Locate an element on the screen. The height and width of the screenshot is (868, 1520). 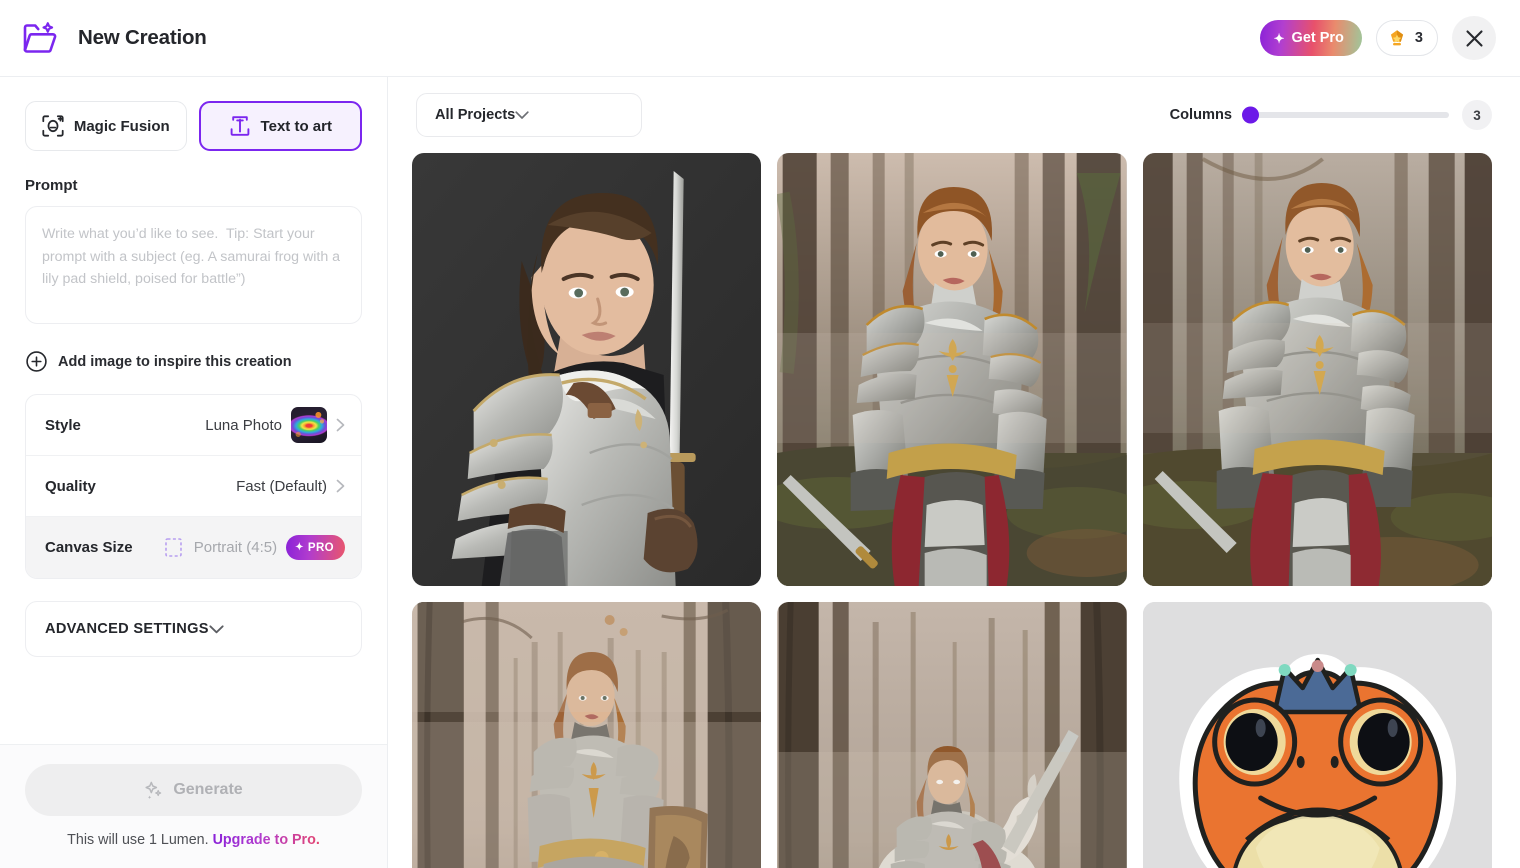
upgrade-to-pro-link: Upgrade to Pro. is located at coordinates (266, 840).